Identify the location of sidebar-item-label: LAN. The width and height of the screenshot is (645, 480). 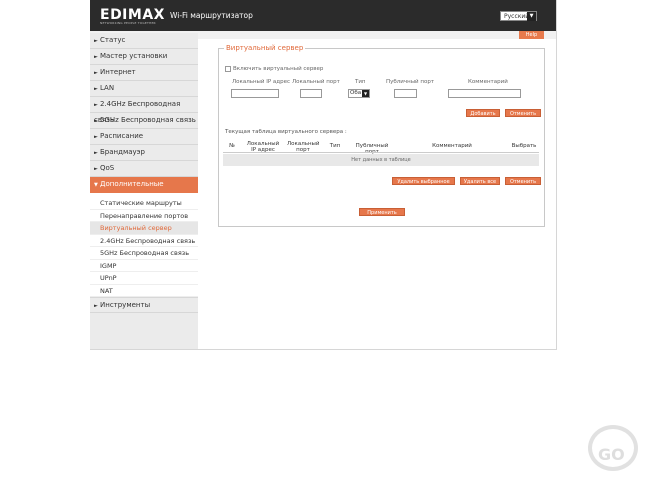
(107, 88).